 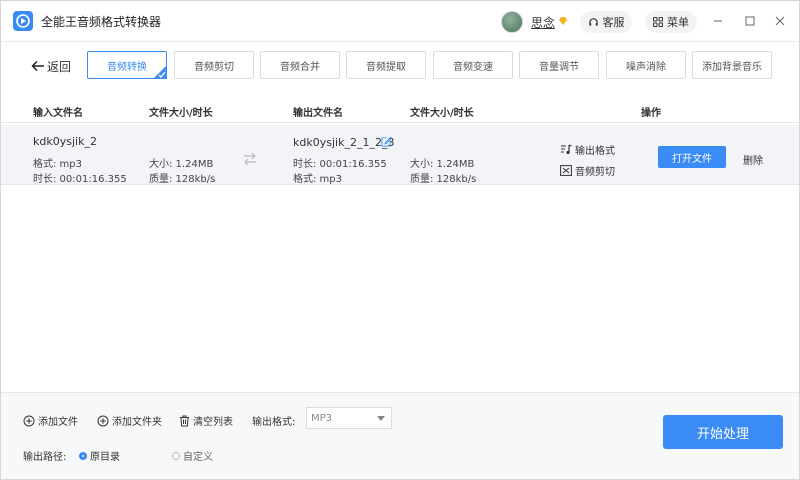 I want to click on tab-label: 添加背景音乐, so click(x=732, y=67).